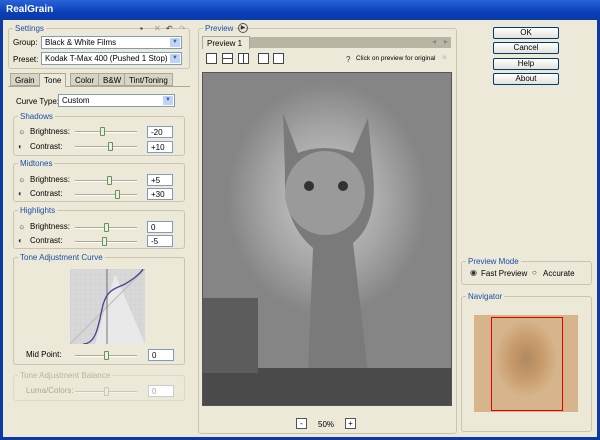 The image size is (600, 440). I want to click on tab-tone: Tone, so click(53, 80).